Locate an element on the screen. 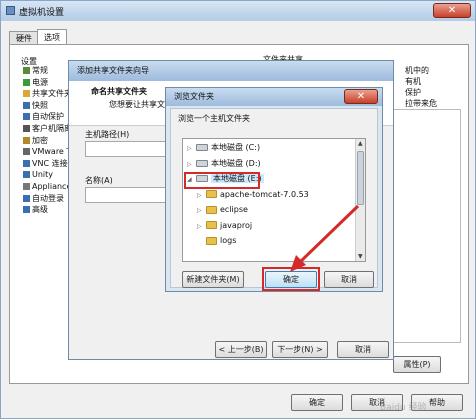 The image size is (476, 419). annotation-arrow is located at coordinates (325, 238).